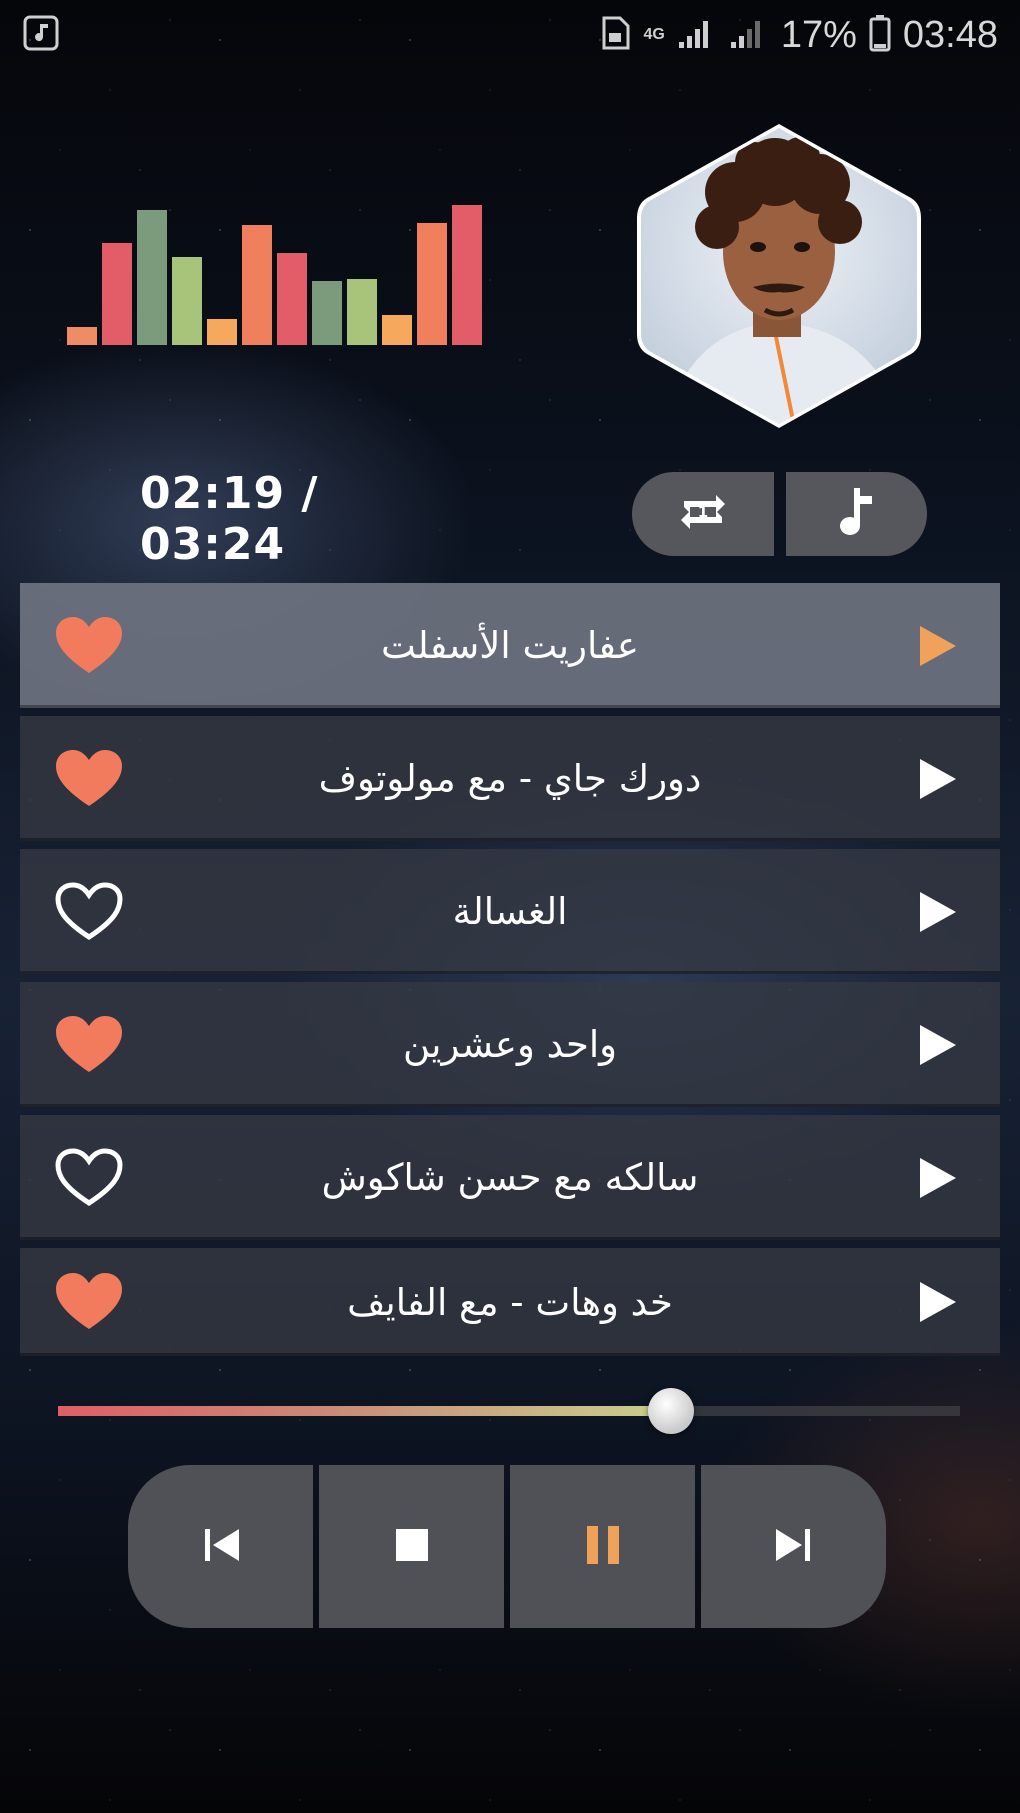 This screenshot has height=1813, width=1020. I want to click on track-title: واحد وعشرين, so click(510, 1044).